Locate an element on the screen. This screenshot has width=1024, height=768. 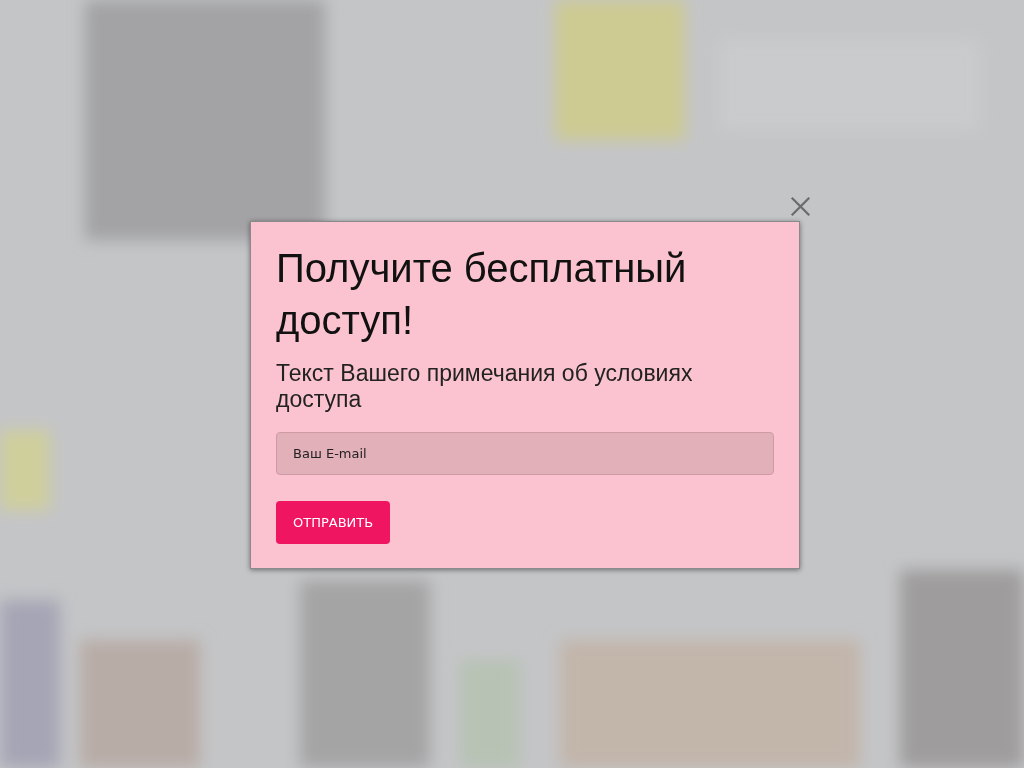
modal-note: Текст Вашего примечания об условиях доступа is located at coordinates (485, 386).